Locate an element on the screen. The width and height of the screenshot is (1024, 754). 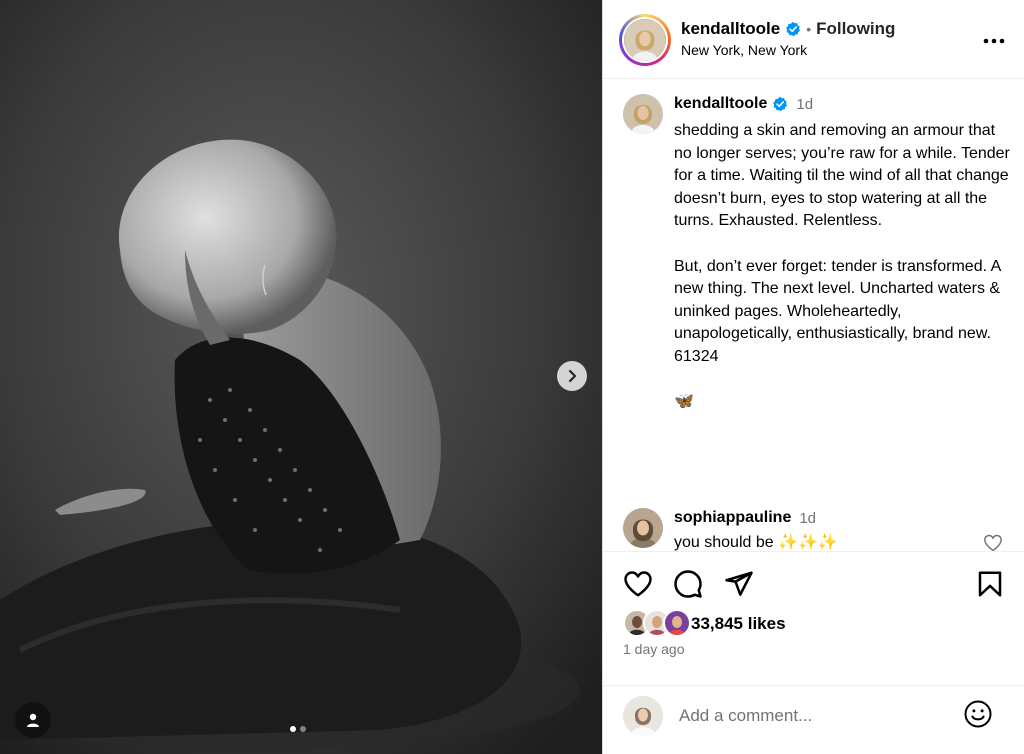
person-icon is located at coordinates (33, 720).